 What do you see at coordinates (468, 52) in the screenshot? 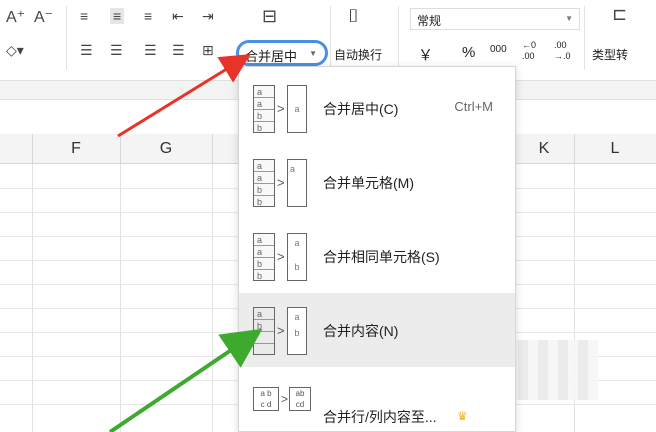
I see `percent-button: %` at bounding box center [468, 52].